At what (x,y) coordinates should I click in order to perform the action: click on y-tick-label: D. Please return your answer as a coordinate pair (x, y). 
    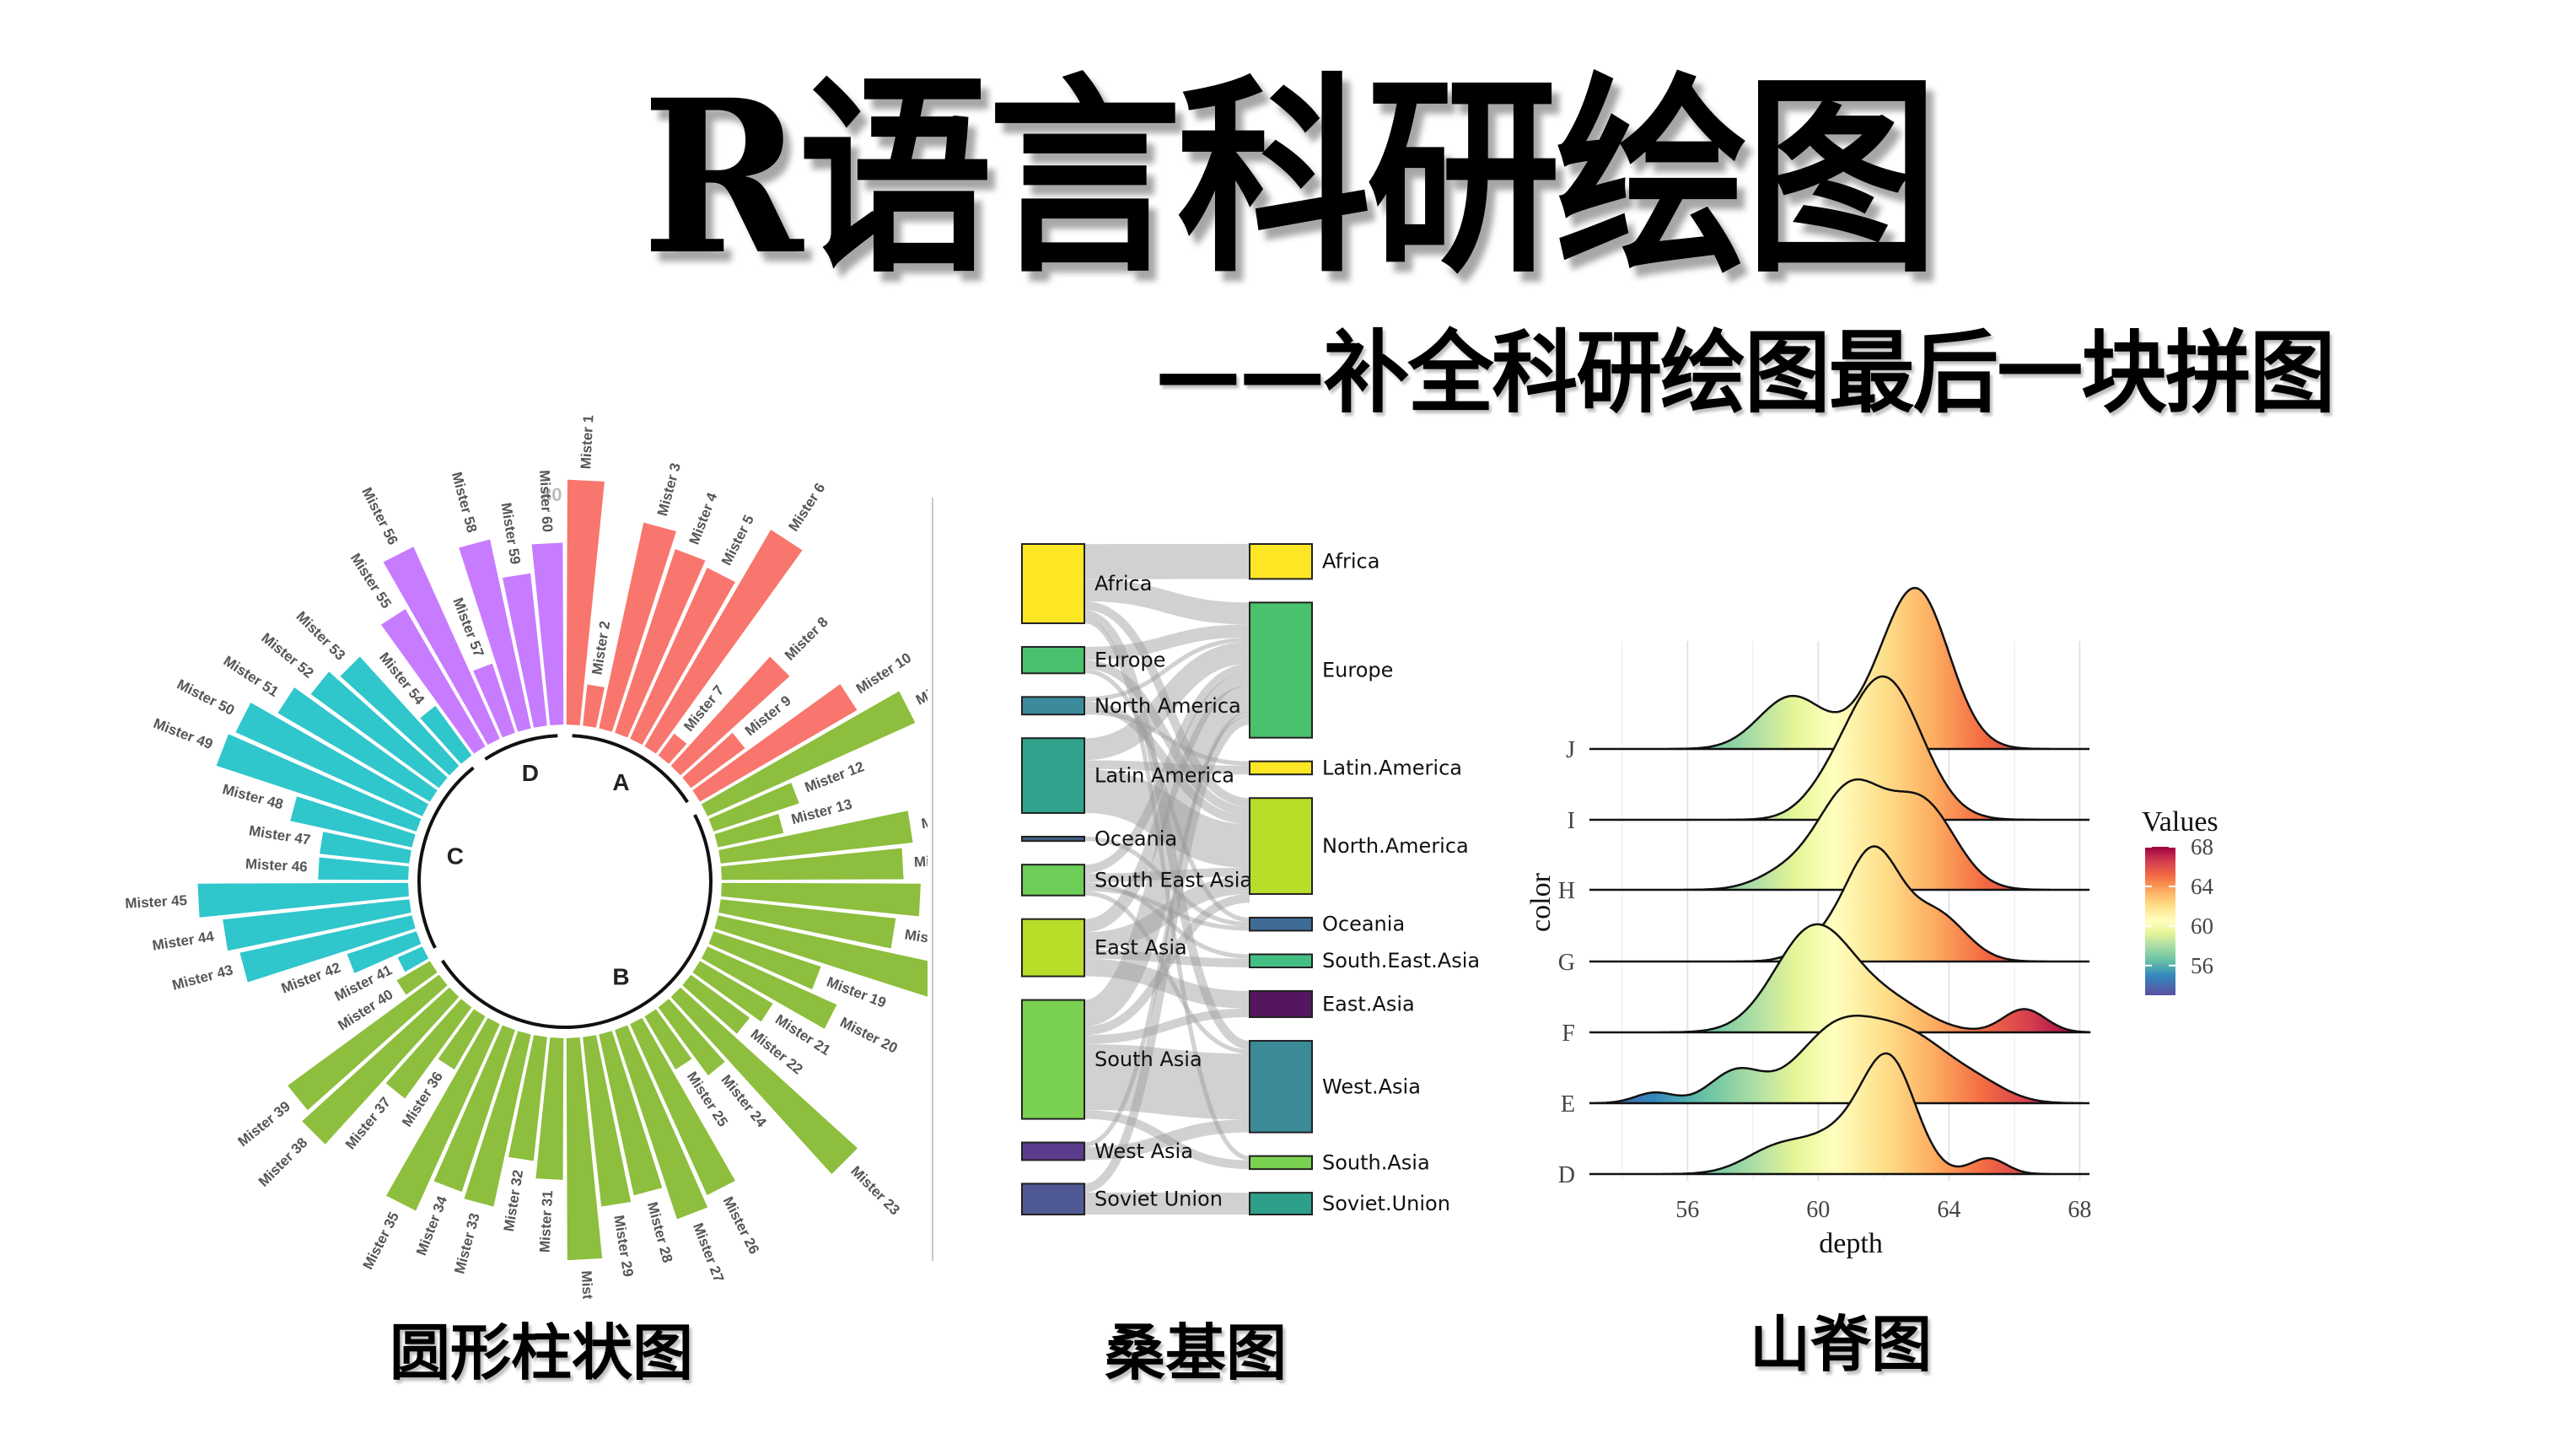
    Looking at the image, I should click on (1566, 1175).